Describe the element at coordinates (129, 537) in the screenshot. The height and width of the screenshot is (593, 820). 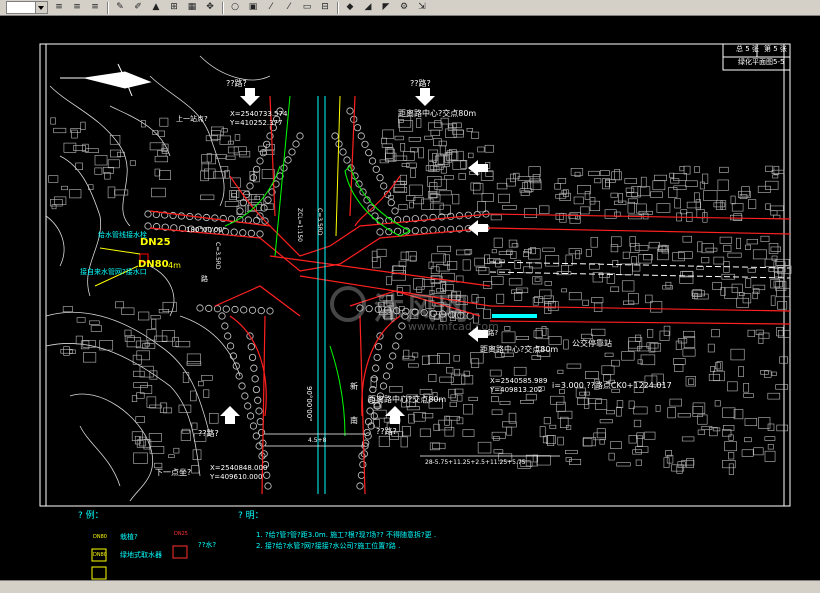
I see `legend-item-1: 栽植?` at that location.